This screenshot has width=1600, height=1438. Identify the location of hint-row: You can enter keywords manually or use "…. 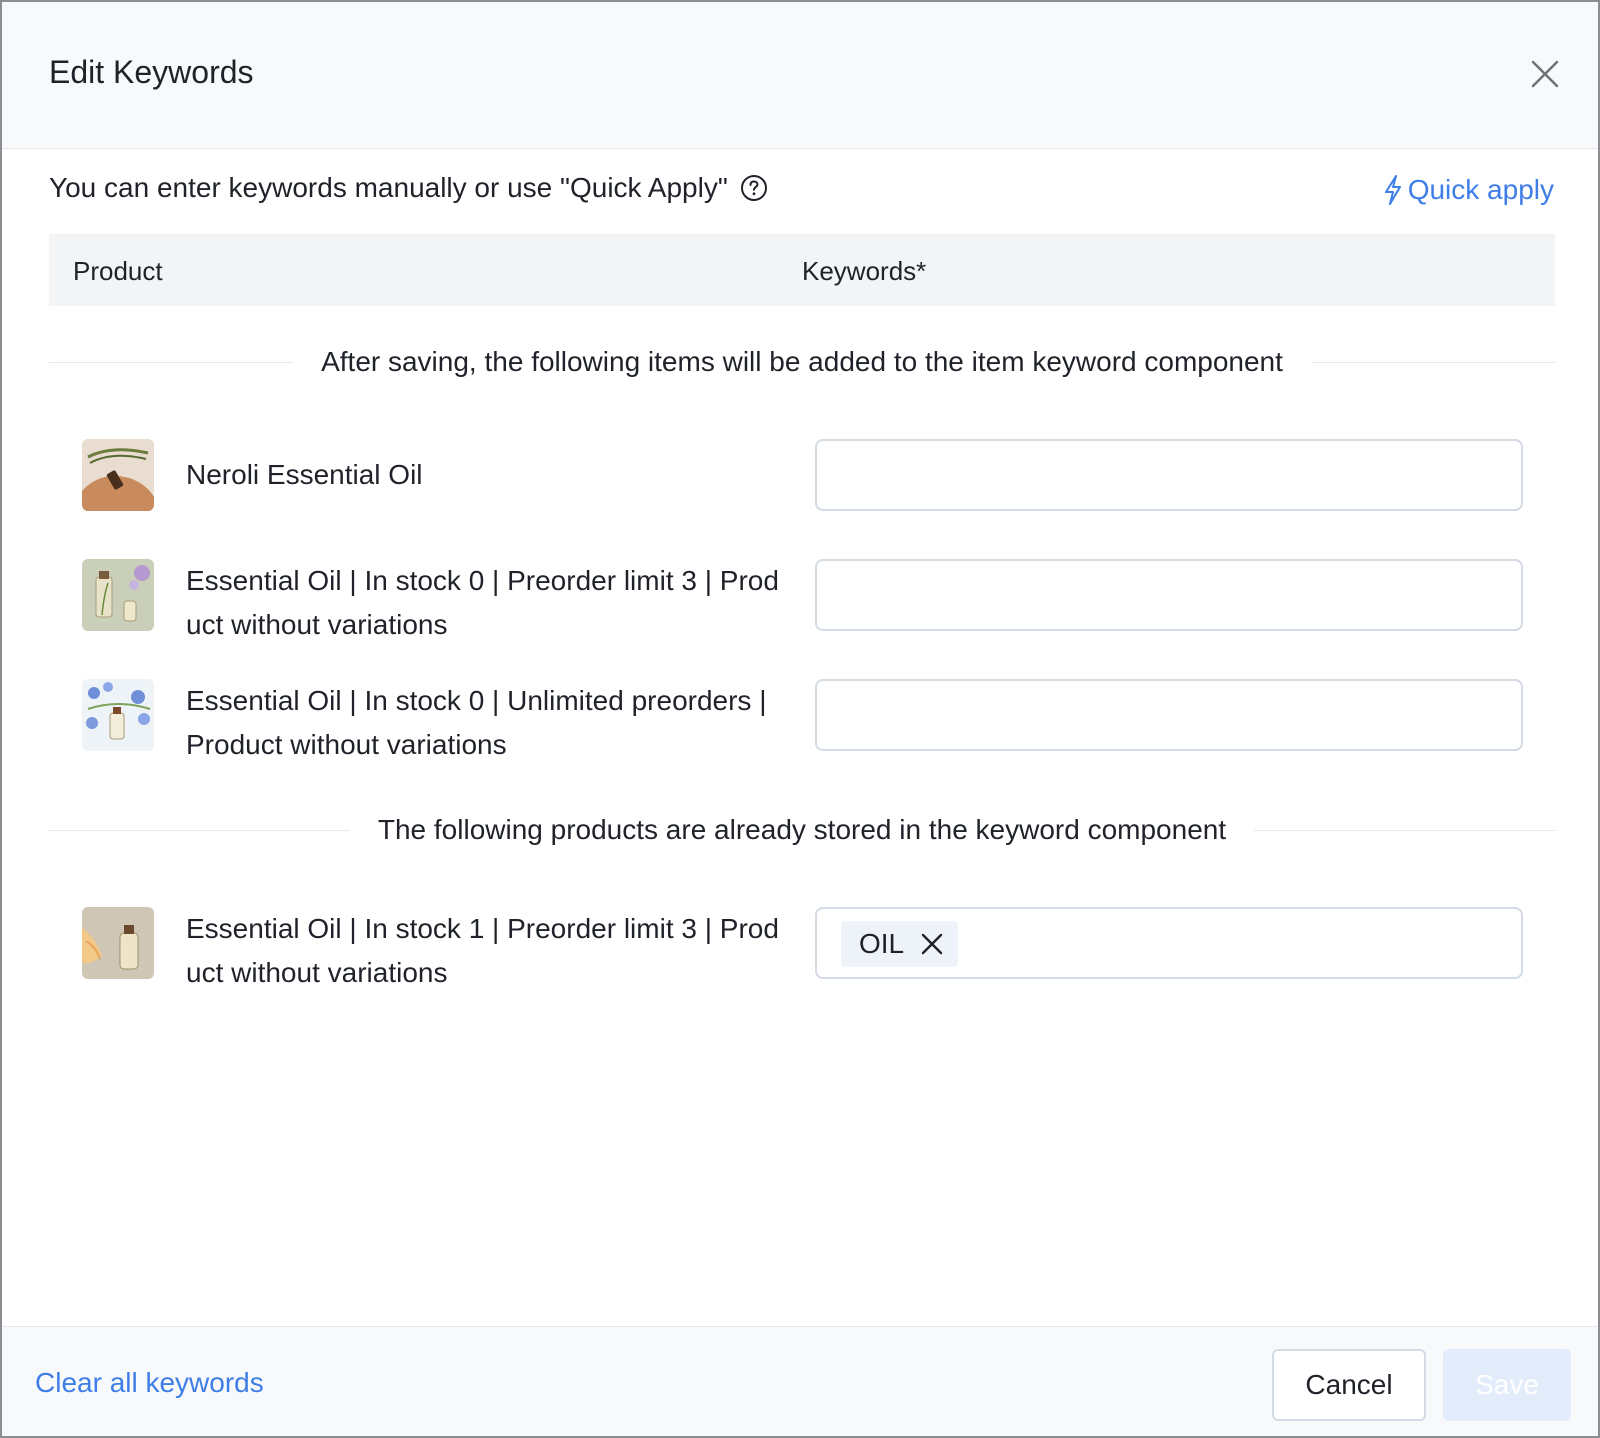
(408, 188).